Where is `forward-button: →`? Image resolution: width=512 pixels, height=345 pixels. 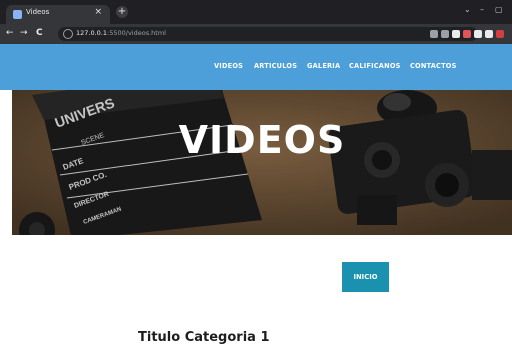
forward-button: → is located at coordinates (24, 33).